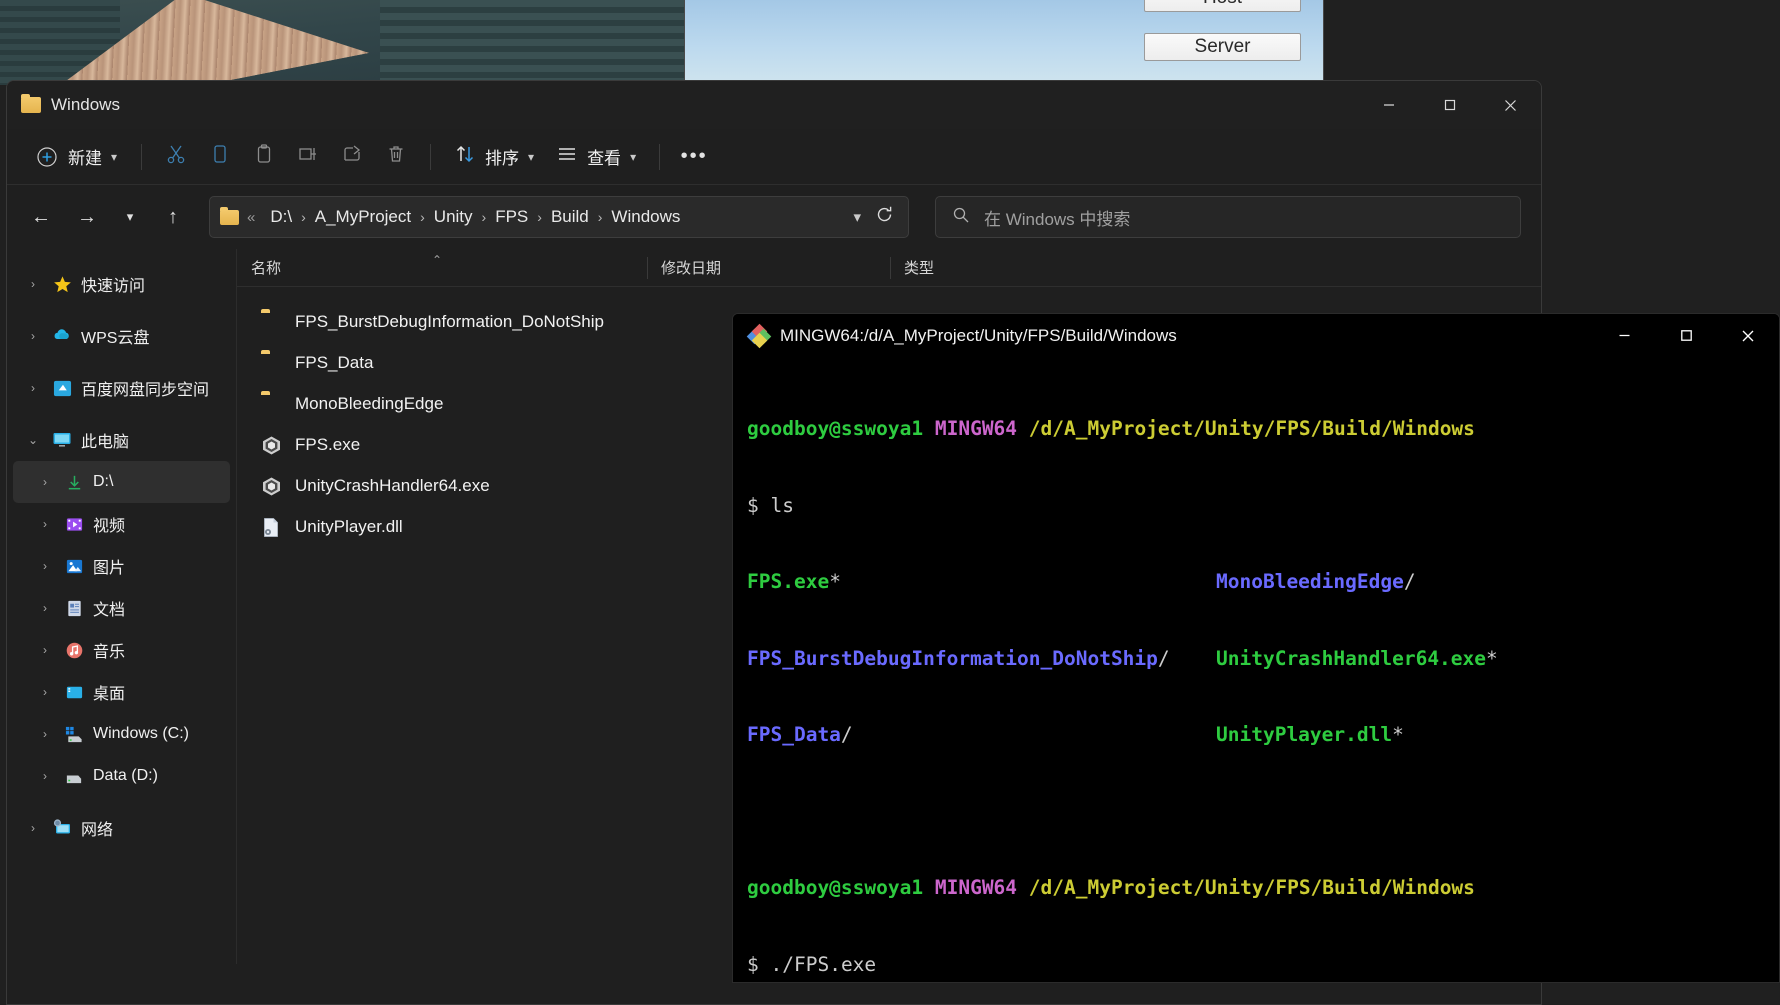 The width and height of the screenshot is (1780, 1005). Describe the element at coordinates (453, 217) in the screenshot. I see `breadcrumb-item-2: Unity` at that location.